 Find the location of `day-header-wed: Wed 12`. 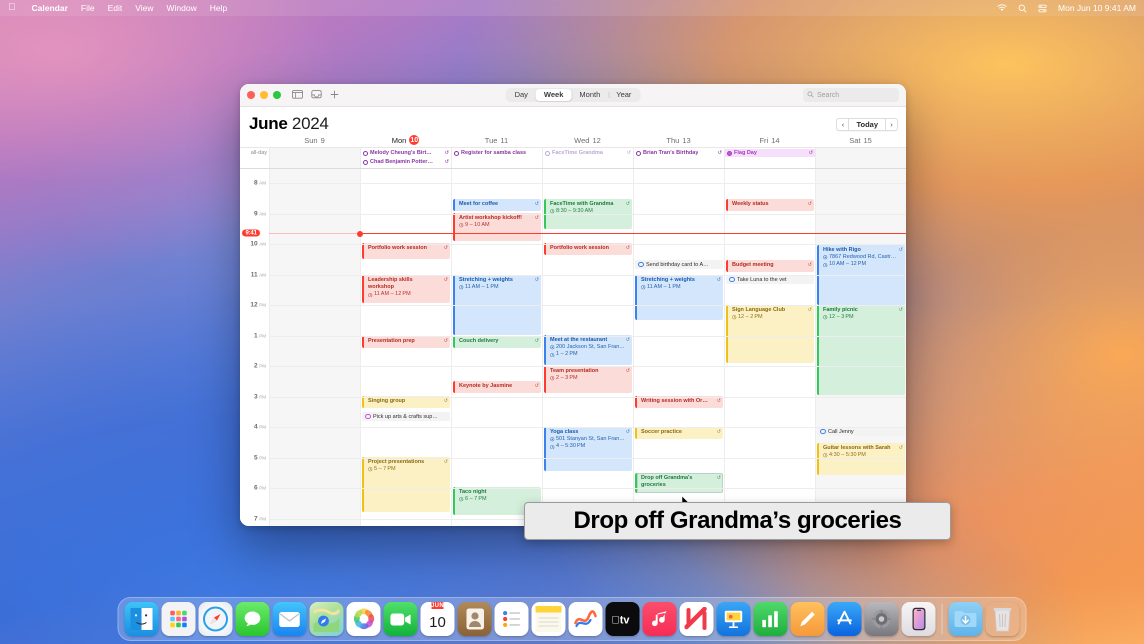

day-header-wed: Wed 12 is located at coordinates (587, 140).